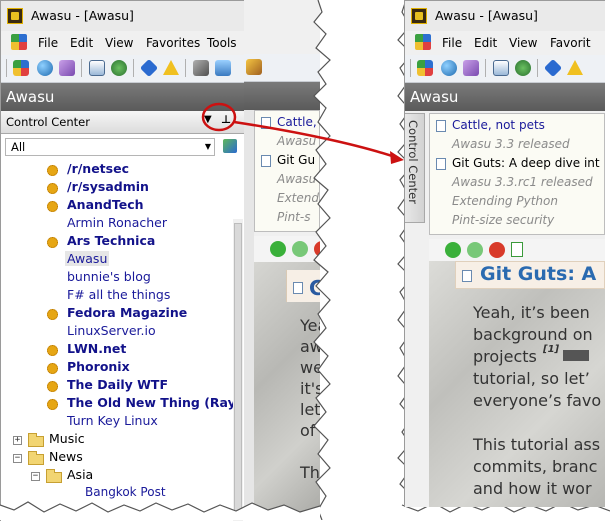 The width and height of the screenshot is (610, 521). Describe the element at coordinates (223, 68) in the screenshot. I see `network-icon` at that location.